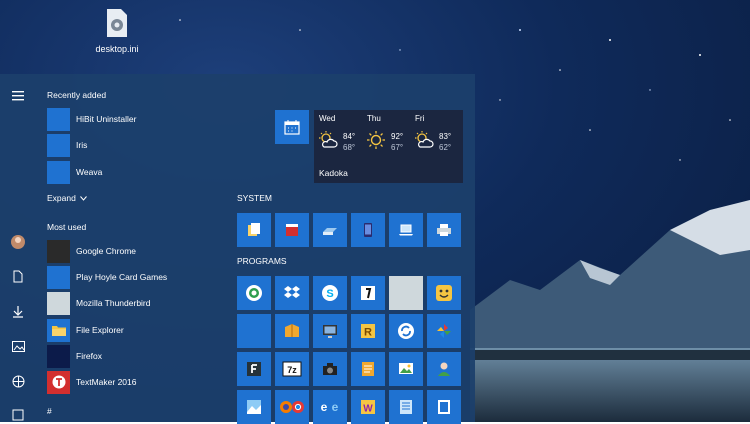 This screenshot has width=750, height=424. Describe the element at coordinates (137, 356) in the screenshot. I see `app-firefox: Firefox` at that location.